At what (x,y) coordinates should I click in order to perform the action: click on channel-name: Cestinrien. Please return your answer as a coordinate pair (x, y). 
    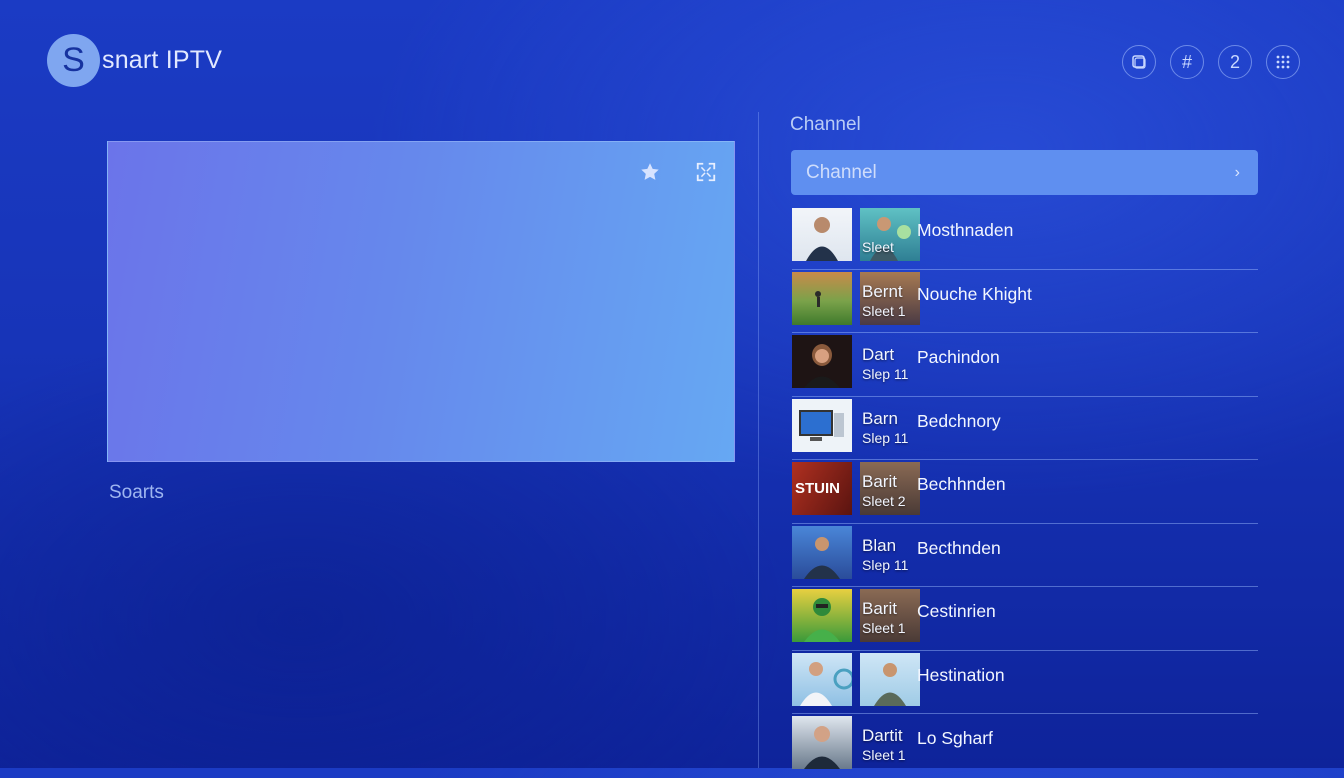
    Looking at the image, I should click on (956, 611).